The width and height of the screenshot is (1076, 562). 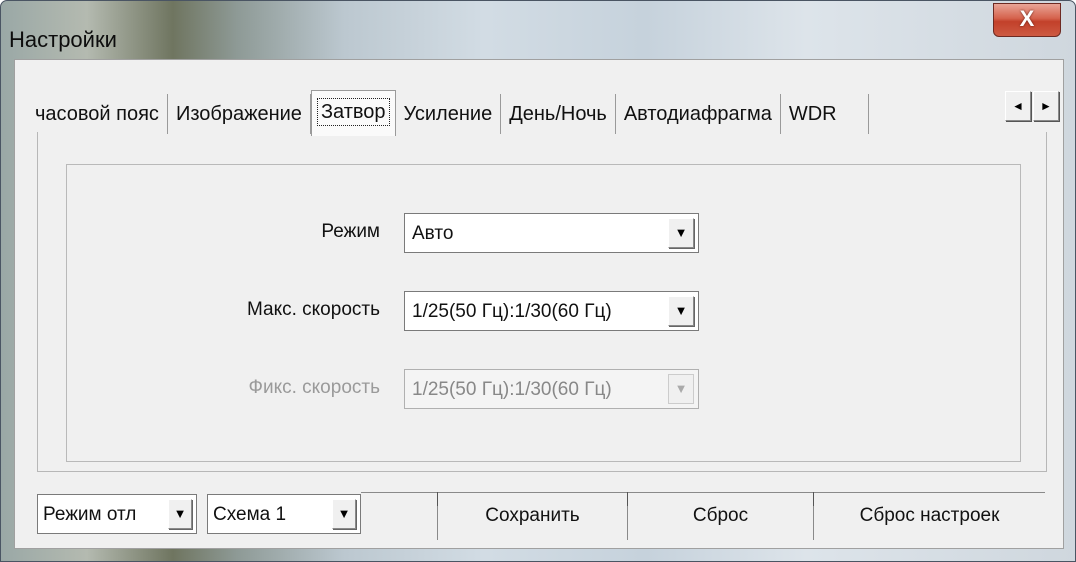 What do you see at coordinates (1018, 106) in the screenshot?
I see `tab-scroll-left-icon: ◄` at bounding box center [1018, 106].